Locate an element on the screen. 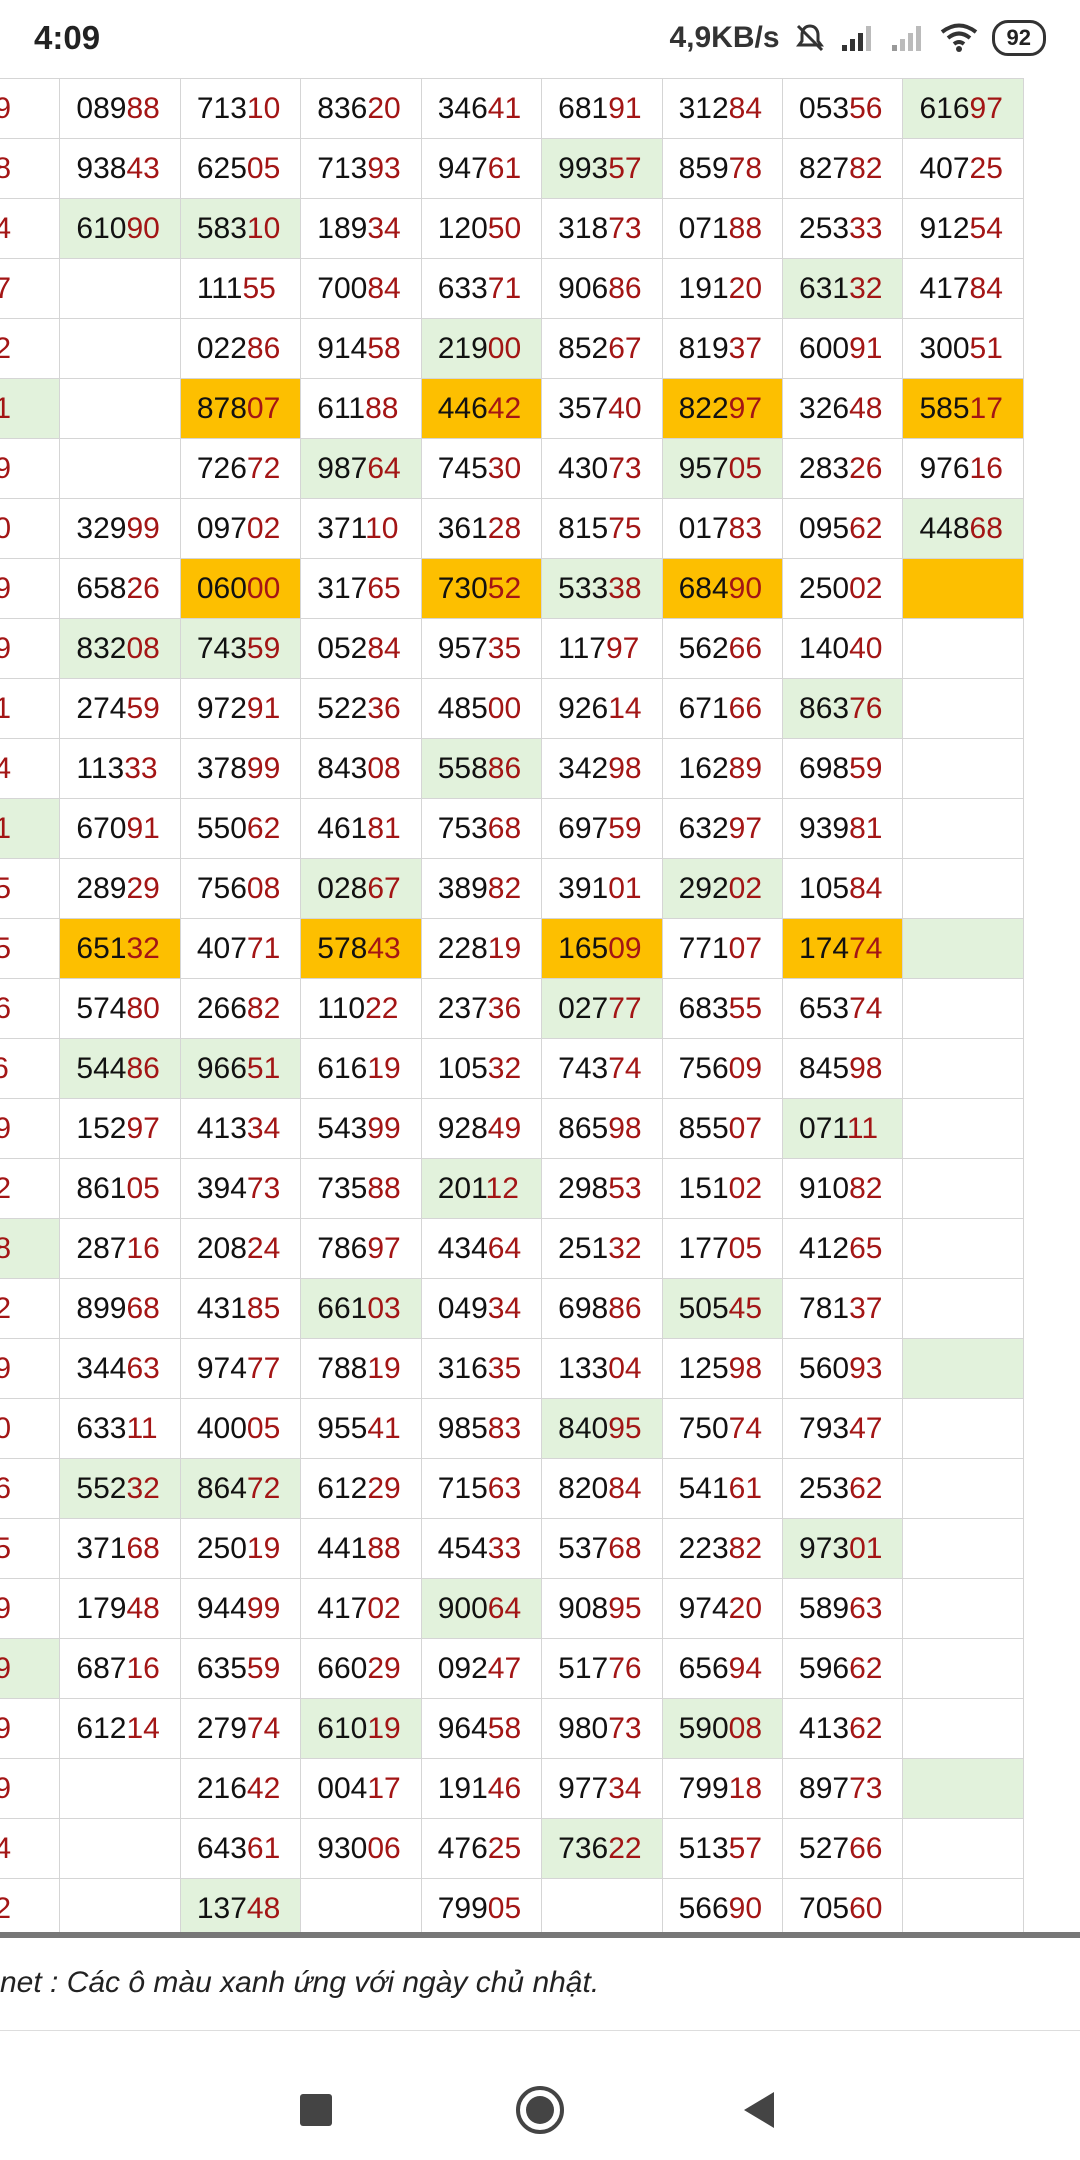  number-tail: 76 is located at coordinates (866, 708).